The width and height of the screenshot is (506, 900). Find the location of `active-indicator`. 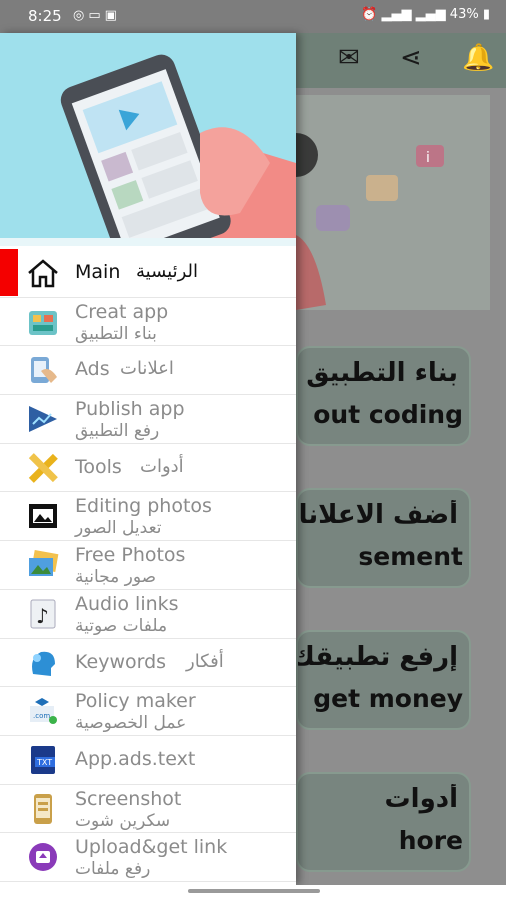

active-indicator is located at coordinates (9, 272).